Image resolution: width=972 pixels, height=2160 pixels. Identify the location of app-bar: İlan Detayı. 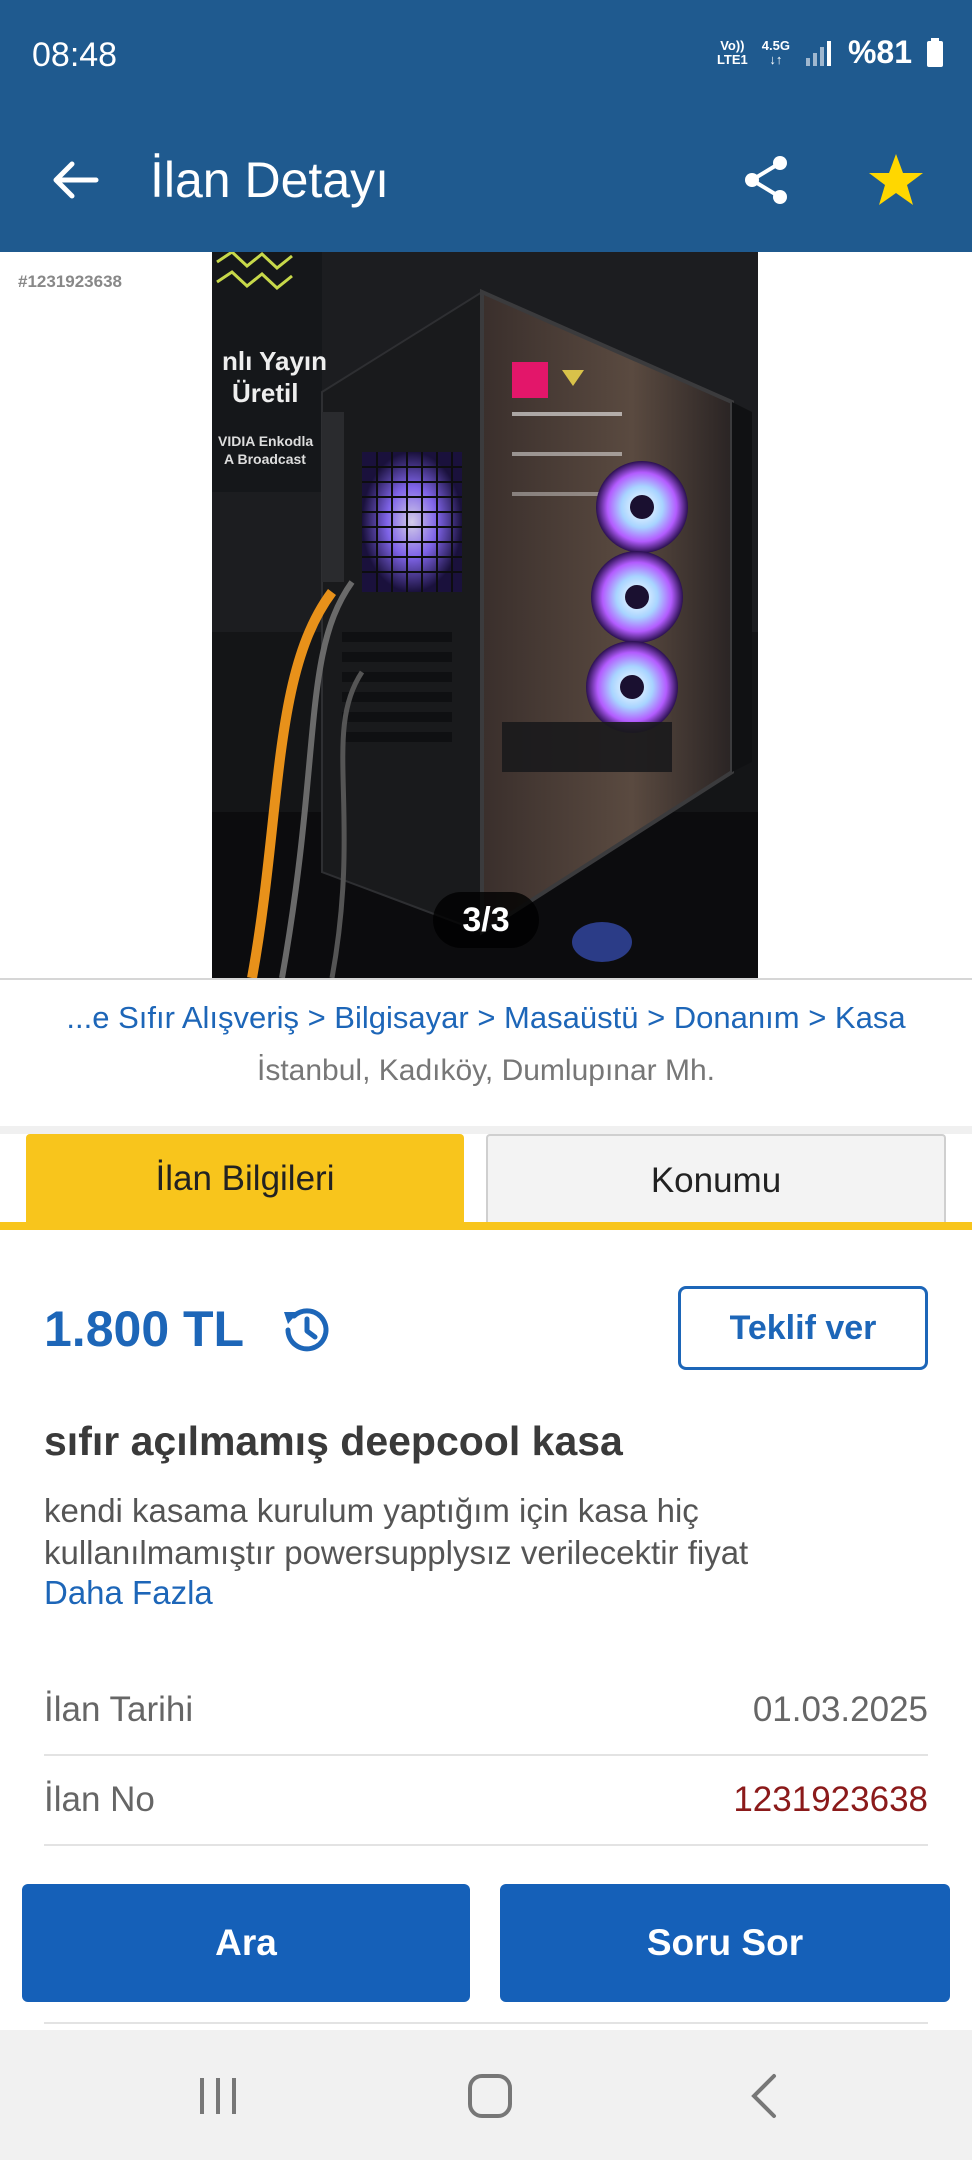
(486, 182).